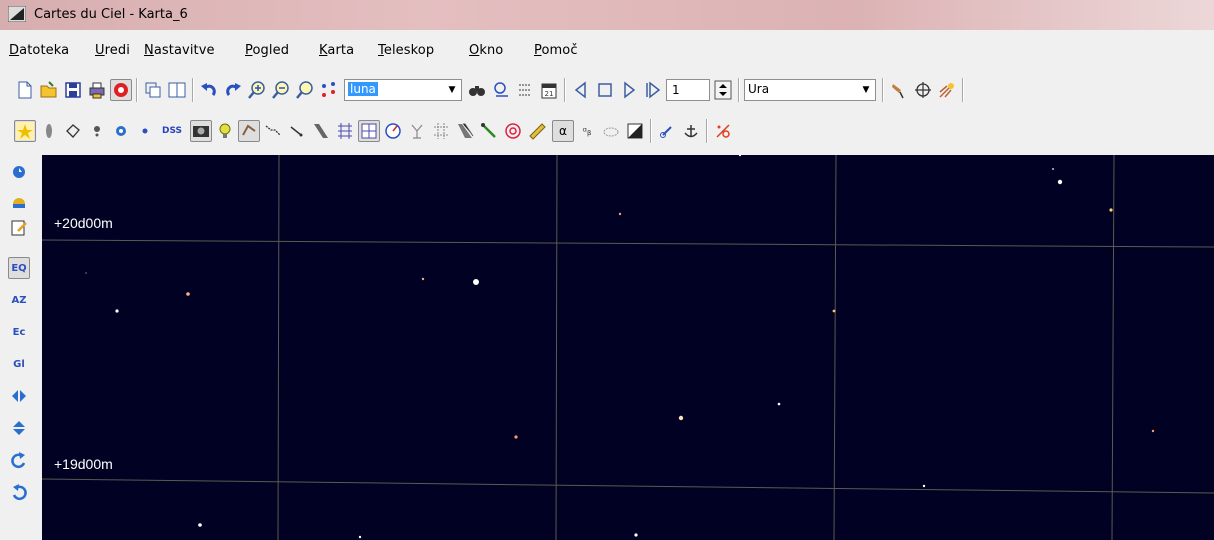 Image resolution: width=1214 pixels, height=540 pixels. What do you see at coordinates (688, 90) in the screenshot?
I see `time-step-field: 1` at bounding box center [688, 90].